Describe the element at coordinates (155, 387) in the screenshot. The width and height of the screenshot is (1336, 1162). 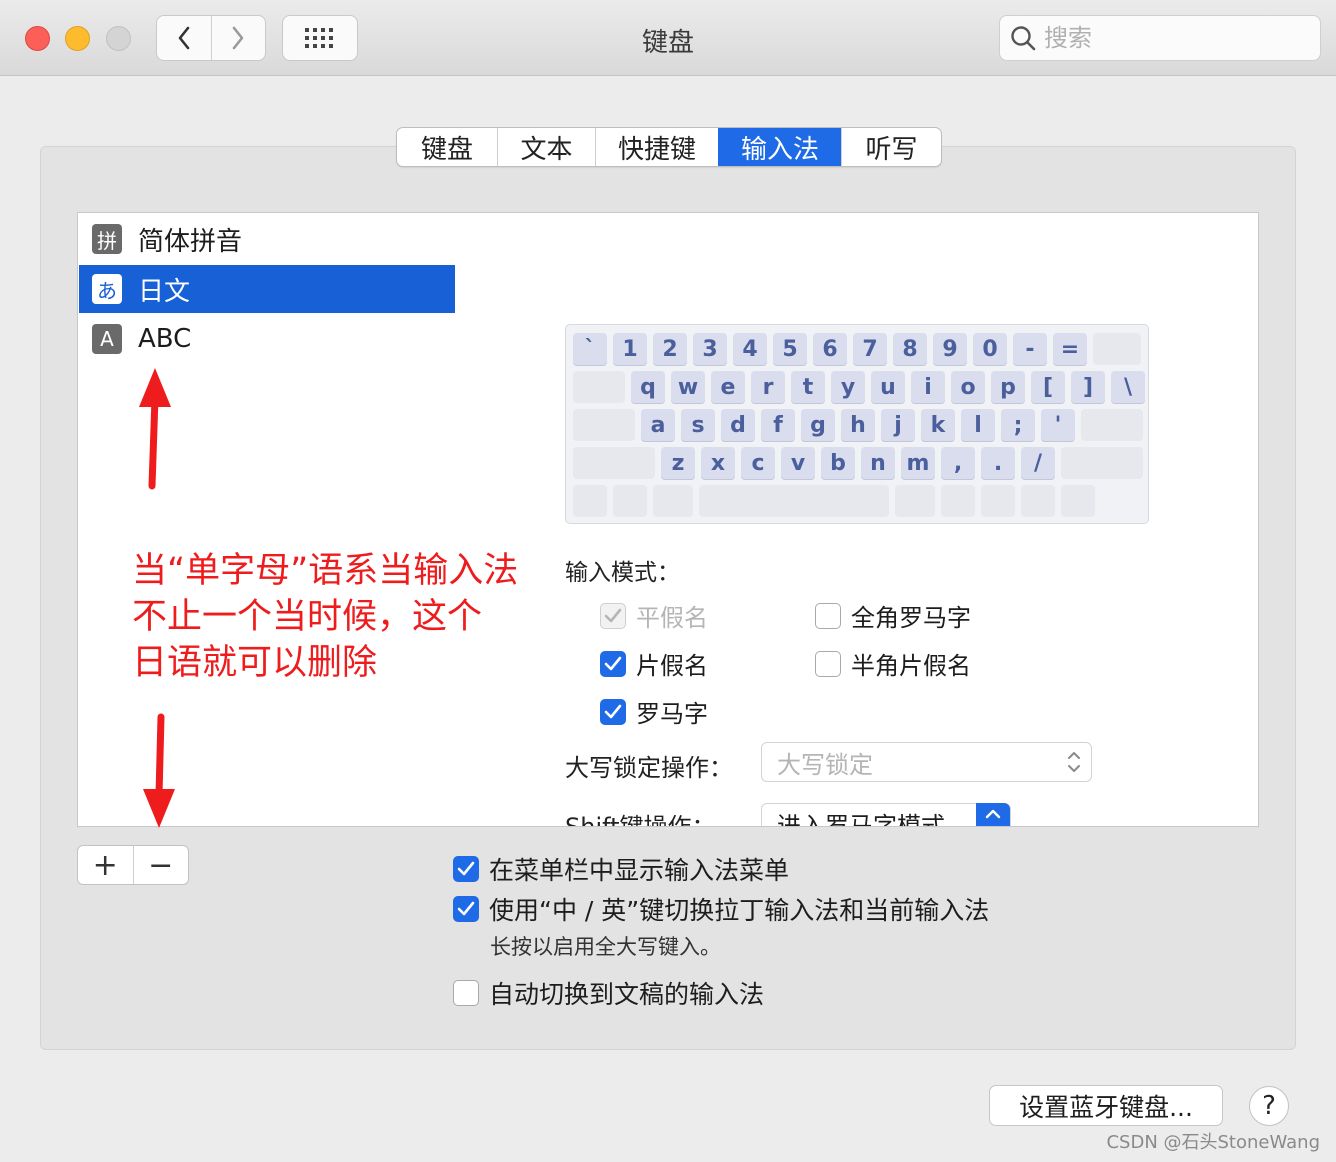
I see `arrow-up-head` at that location.